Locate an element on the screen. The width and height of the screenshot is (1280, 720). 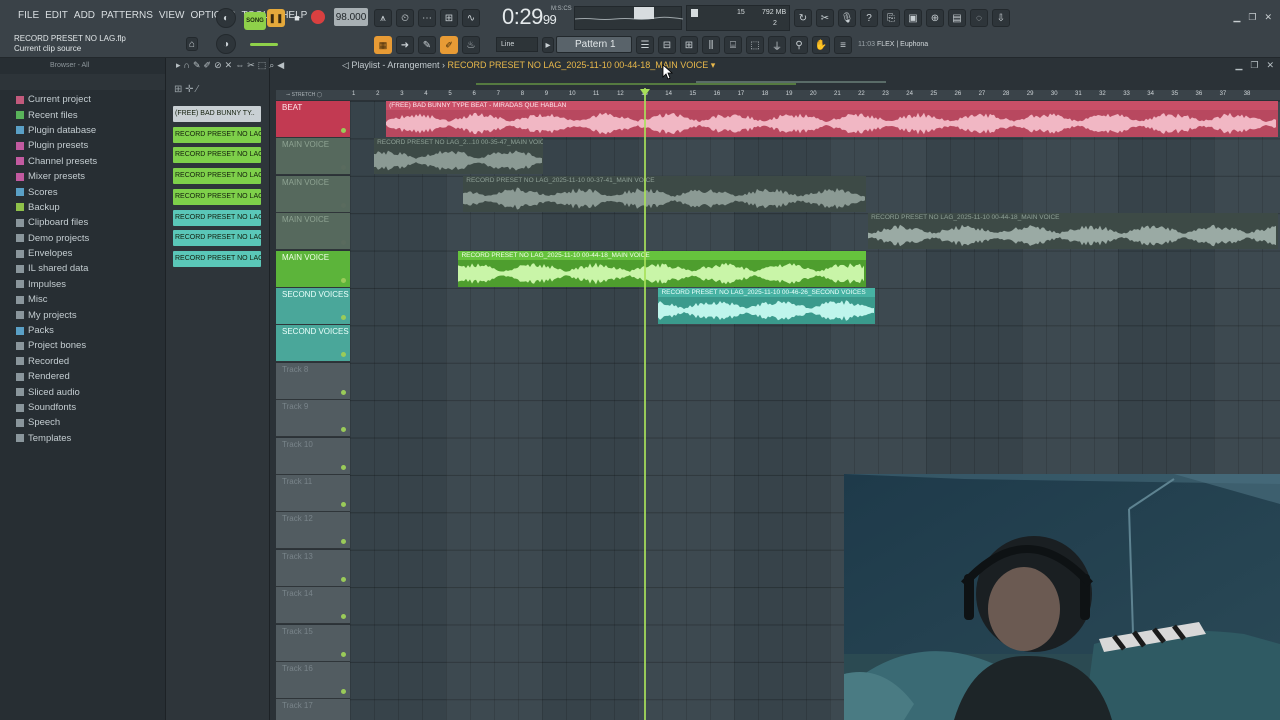
overview-scrollbar is located at coordinates (816, 80).